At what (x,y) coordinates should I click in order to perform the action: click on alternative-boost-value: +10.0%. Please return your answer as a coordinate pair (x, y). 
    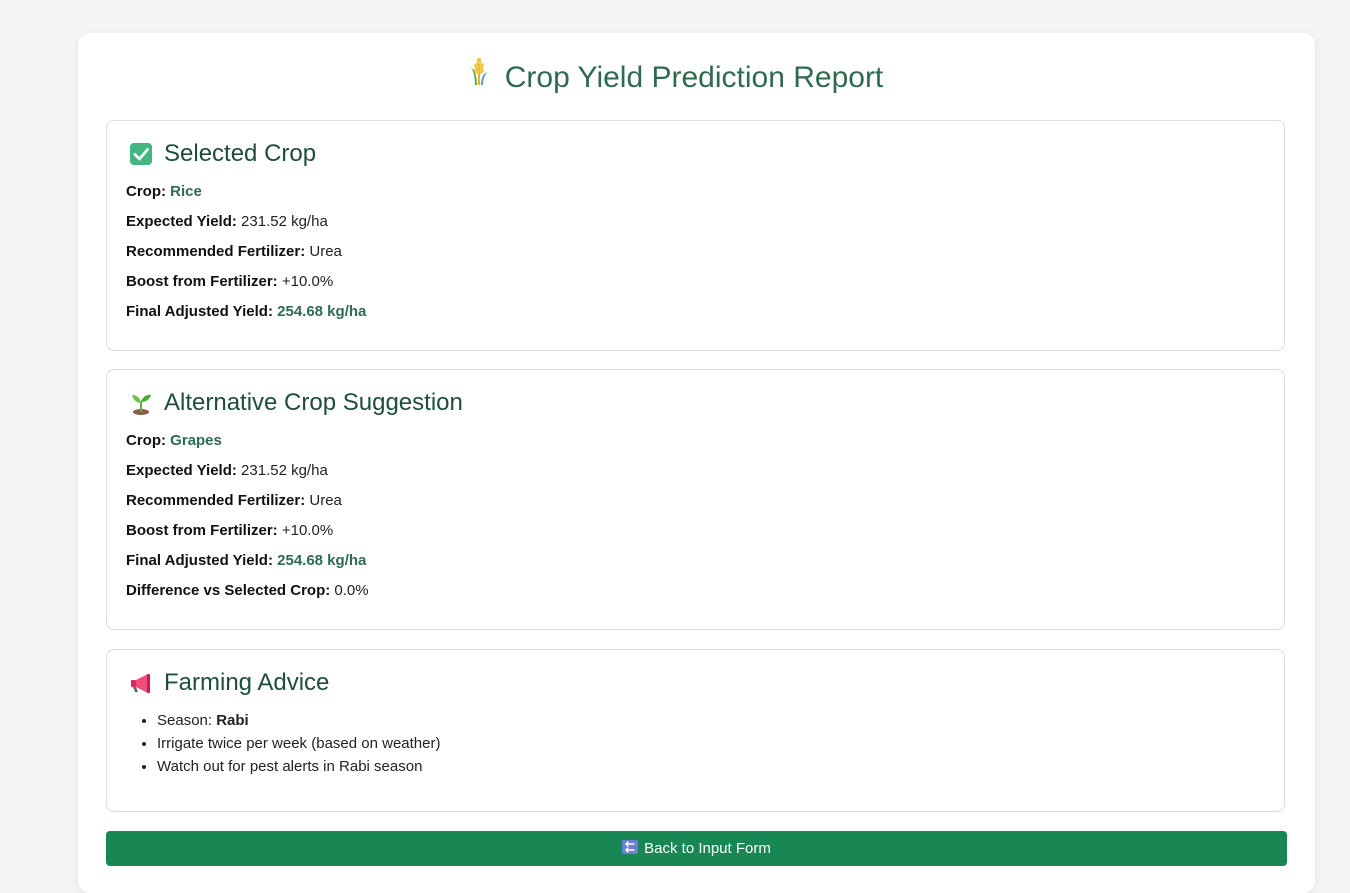
    Looking at the image, I should click on (307, 530).